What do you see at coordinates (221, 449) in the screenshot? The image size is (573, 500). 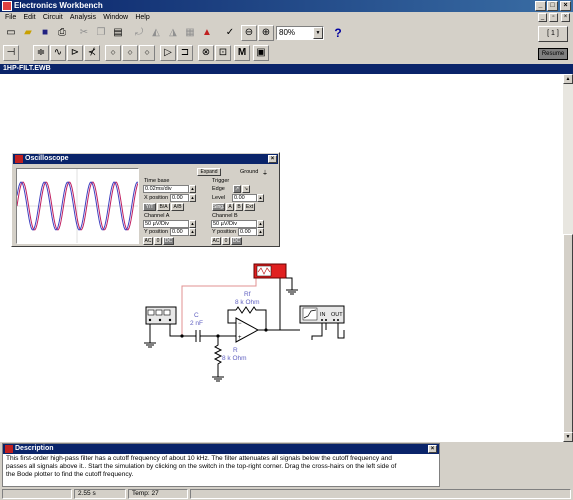 I see `description-titlebar: Description ×` at bounding box center [221, 449].